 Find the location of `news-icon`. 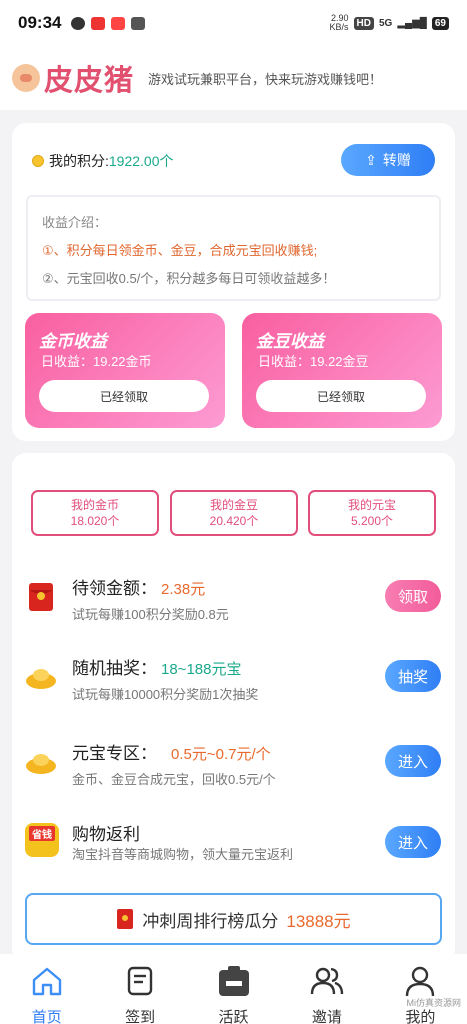

news-icon is located at coordinates (118, 23).